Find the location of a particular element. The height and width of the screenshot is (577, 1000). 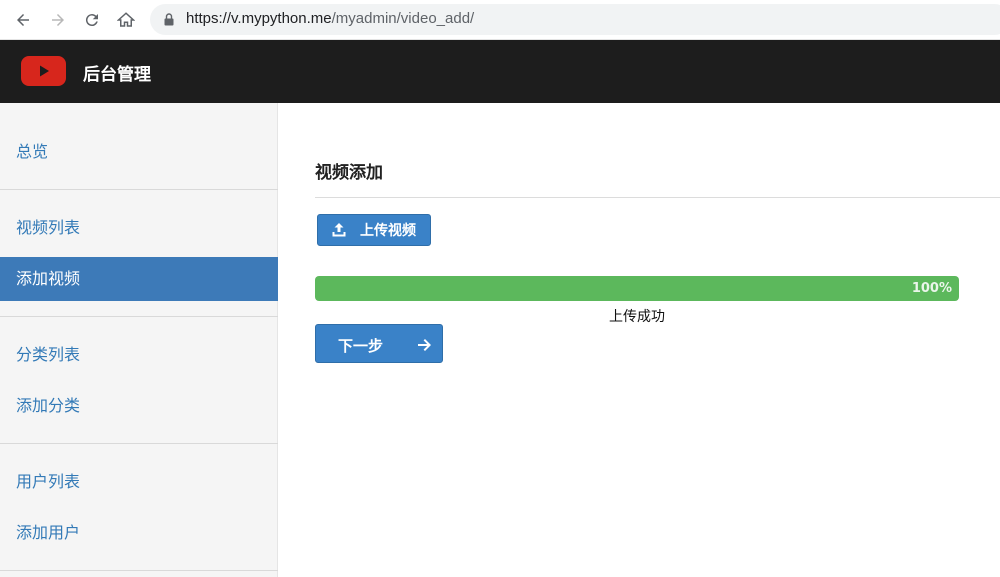

sidebar-item-category-list: 分类列表 is located at coordinates (139, 355).